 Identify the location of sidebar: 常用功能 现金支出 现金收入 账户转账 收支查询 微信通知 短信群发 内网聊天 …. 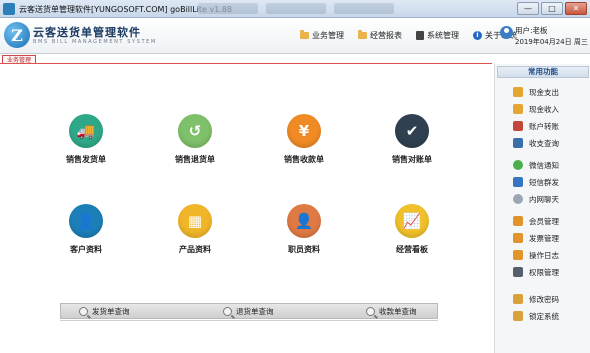
(542, 208).